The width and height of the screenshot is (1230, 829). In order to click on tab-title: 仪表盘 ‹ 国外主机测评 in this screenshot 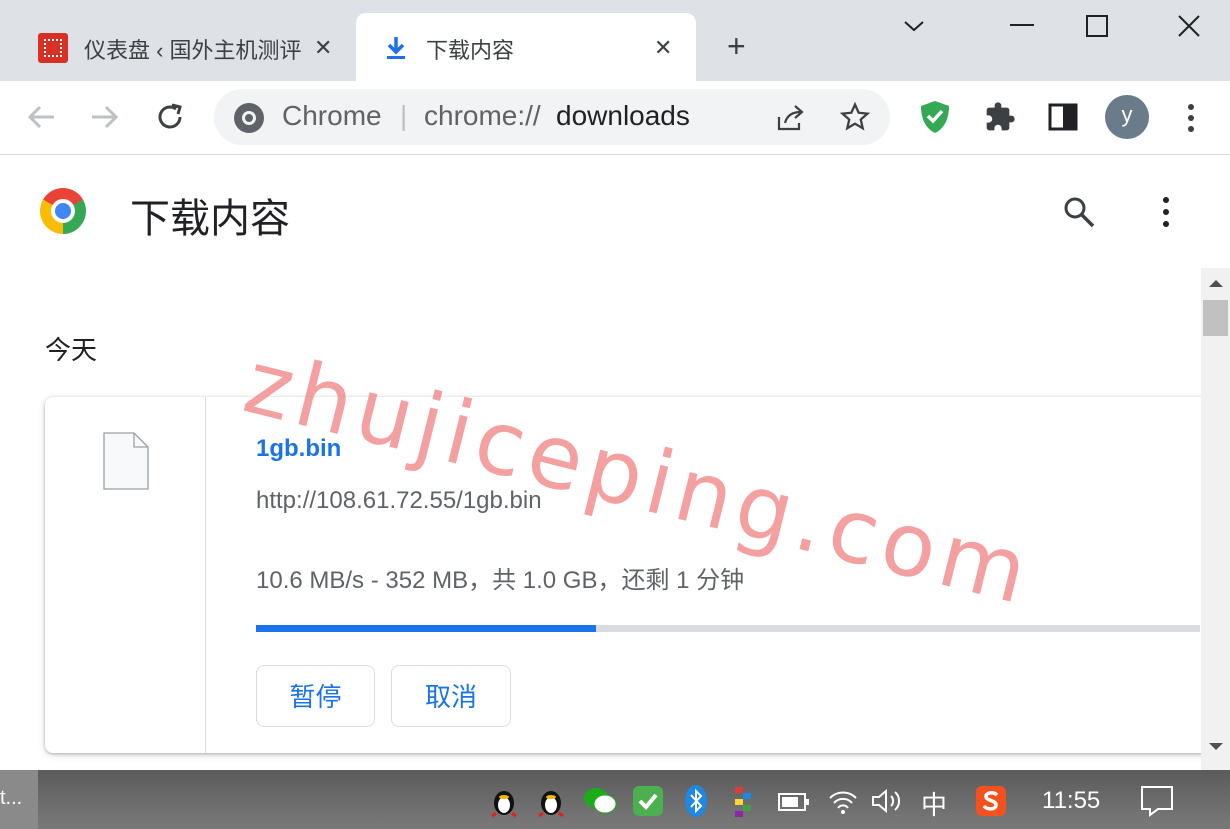, I will do `click(193, 50)`.